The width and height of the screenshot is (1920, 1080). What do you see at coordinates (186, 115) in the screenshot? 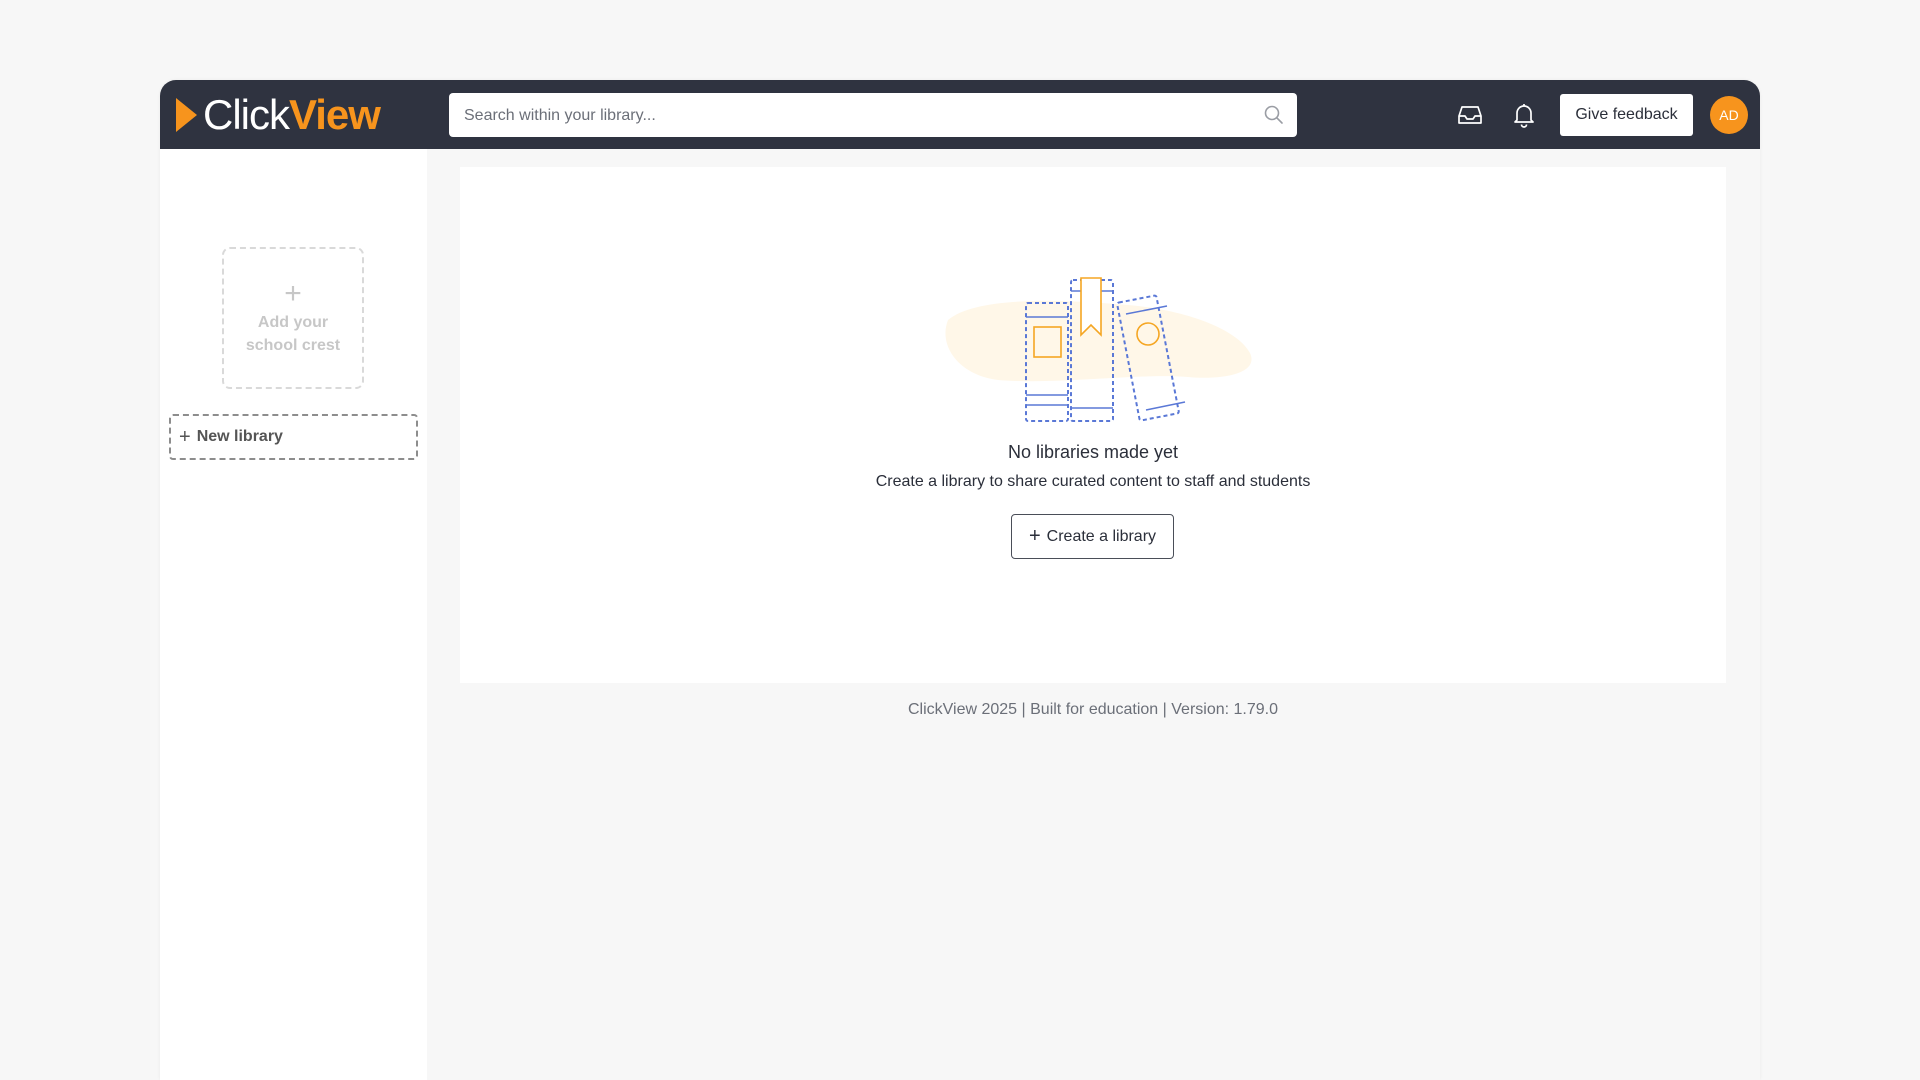
I see `play-logo-icon` at bounding box center [186, 115].